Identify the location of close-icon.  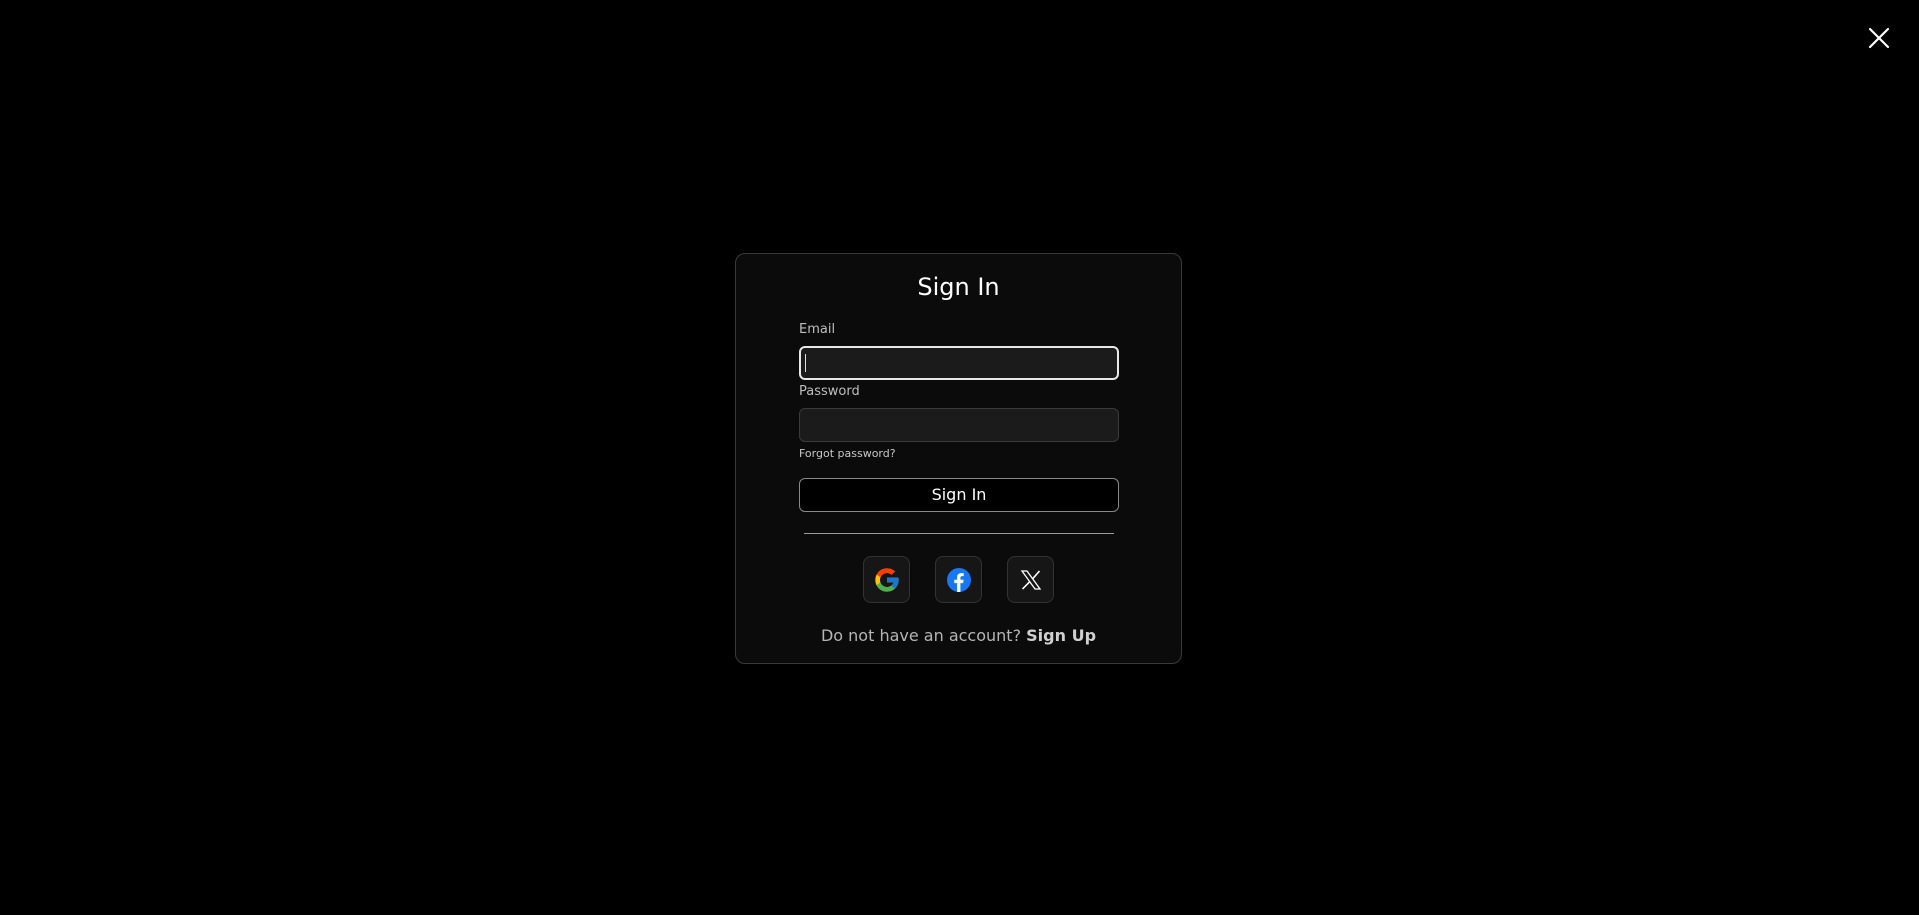
(1879, 38).